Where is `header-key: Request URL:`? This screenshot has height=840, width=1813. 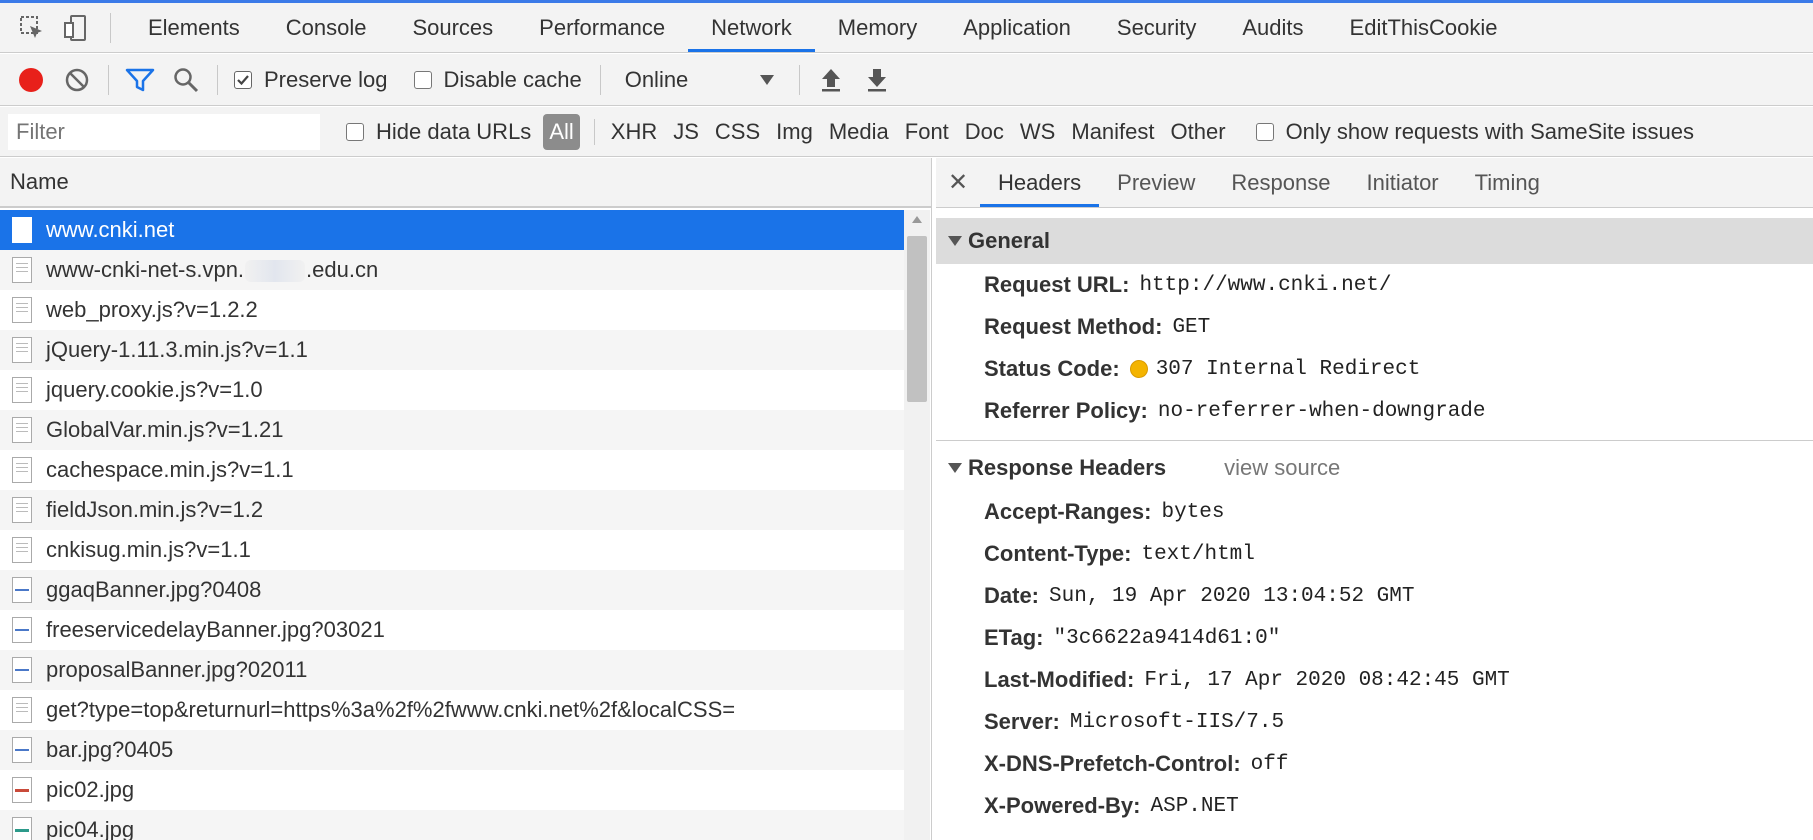
header-key: Request URL: is located at coordinates (1057, 284).